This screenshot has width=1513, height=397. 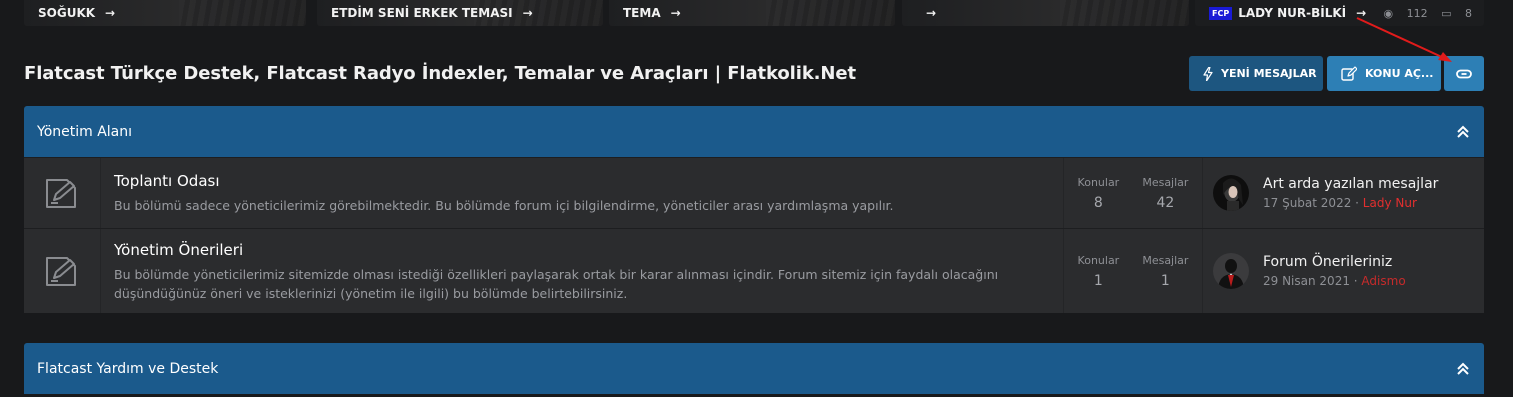 I want to click on threads-count: 8, so click(x=1098, y=202).